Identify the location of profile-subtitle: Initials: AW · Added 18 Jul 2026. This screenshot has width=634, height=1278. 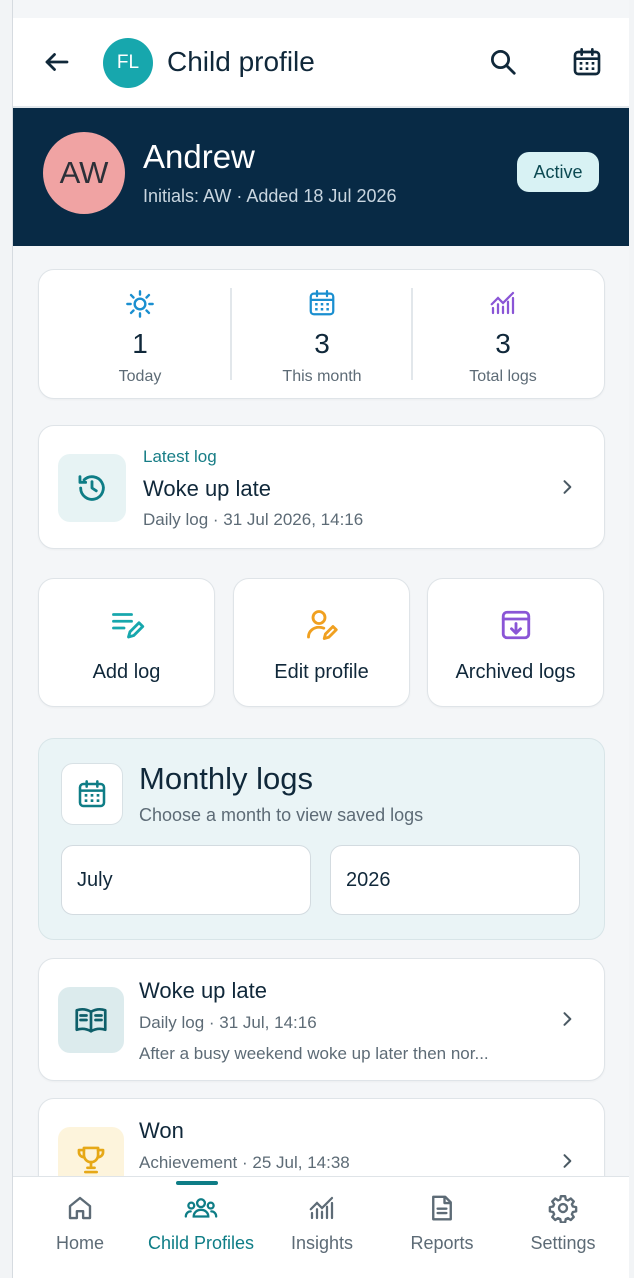
(270, 196).